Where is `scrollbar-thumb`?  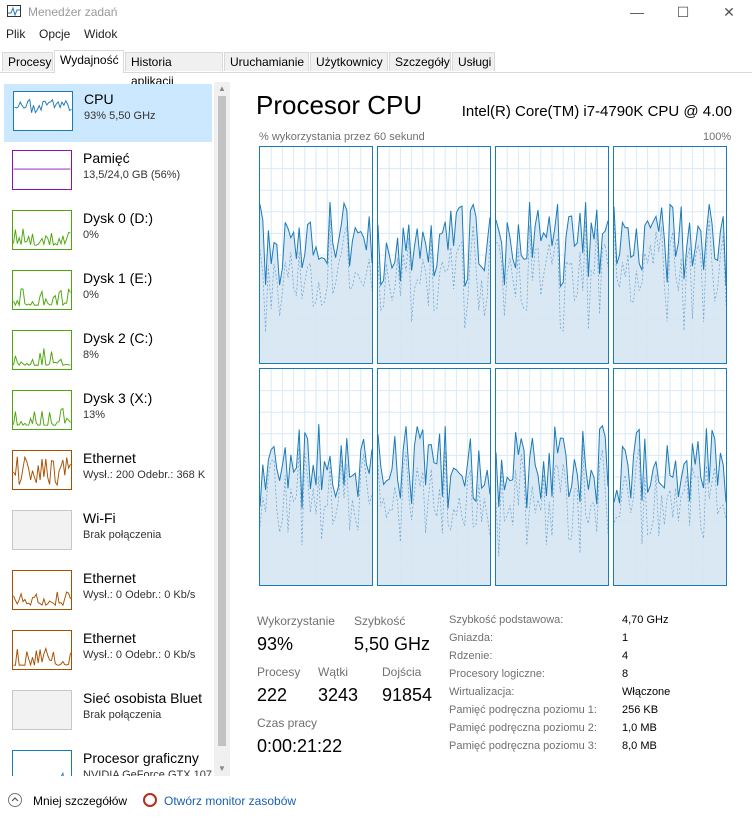
scrollbar-thumb is located at coordinates (222, 421).